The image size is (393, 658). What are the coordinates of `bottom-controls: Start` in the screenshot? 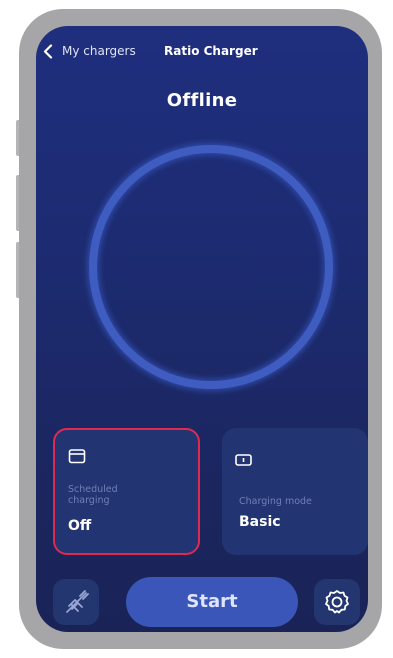 It's located at (202, 603).